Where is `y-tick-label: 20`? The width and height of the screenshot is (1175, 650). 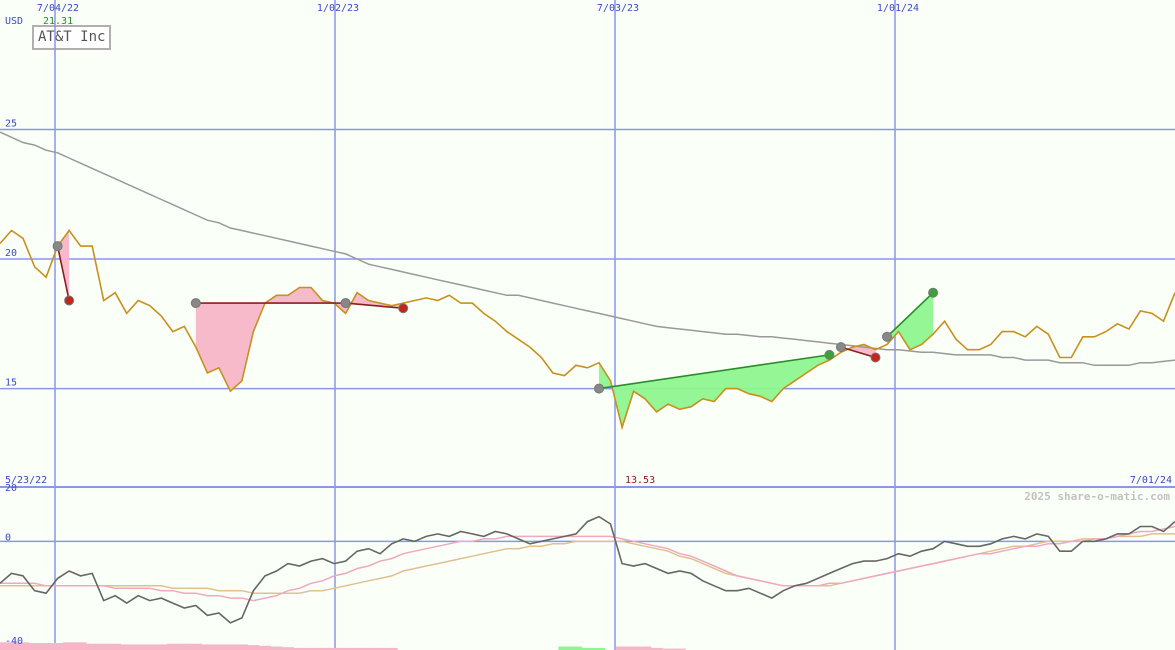 y-tick-label: 20 is located at coordinates (11, 253).